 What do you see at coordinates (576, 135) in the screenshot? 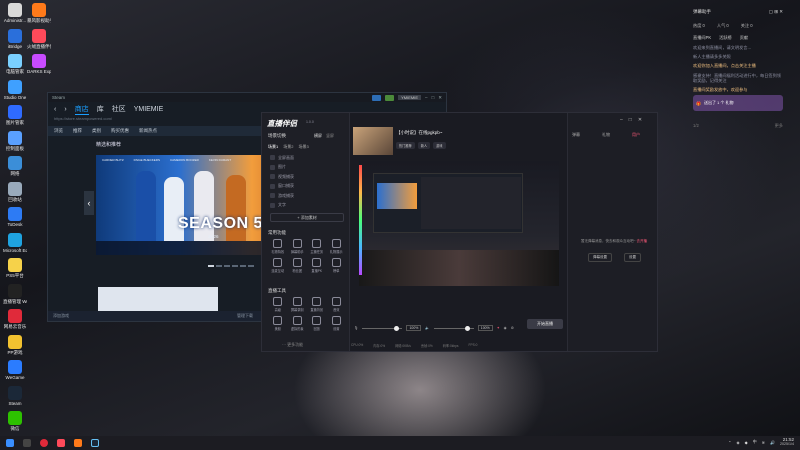
I see `right-tab: 弹幕` at bounding box center [576, 135].